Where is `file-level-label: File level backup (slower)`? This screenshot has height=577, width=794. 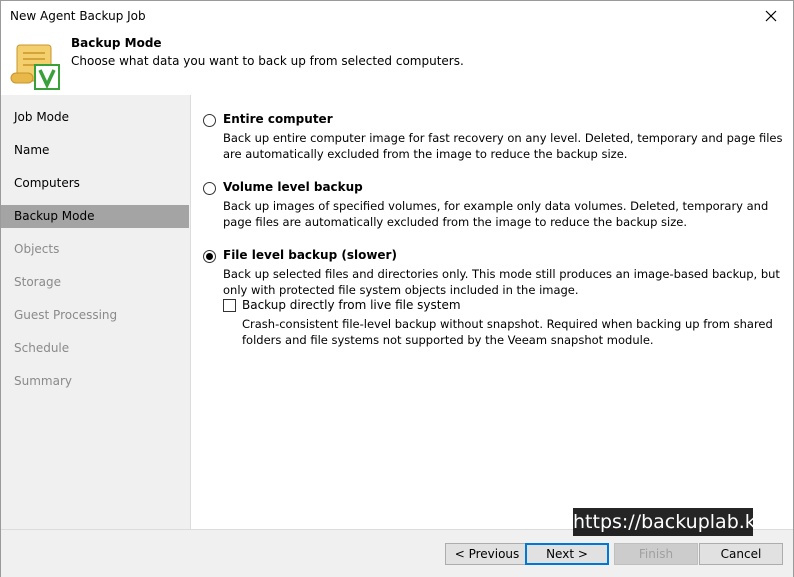 file-level-label: File level backup (slower) is located at coordinates (310, 255).